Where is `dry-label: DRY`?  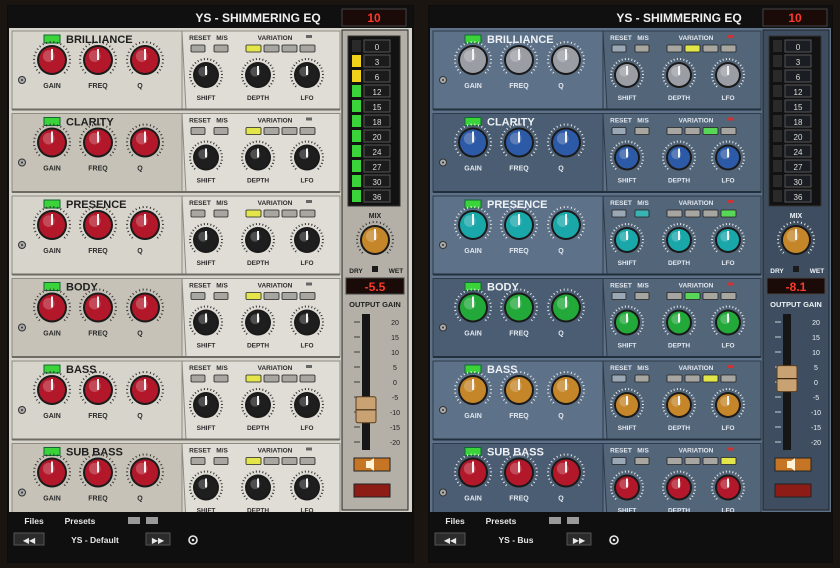
dry-label: DRY is located at coordinates (777, 271).